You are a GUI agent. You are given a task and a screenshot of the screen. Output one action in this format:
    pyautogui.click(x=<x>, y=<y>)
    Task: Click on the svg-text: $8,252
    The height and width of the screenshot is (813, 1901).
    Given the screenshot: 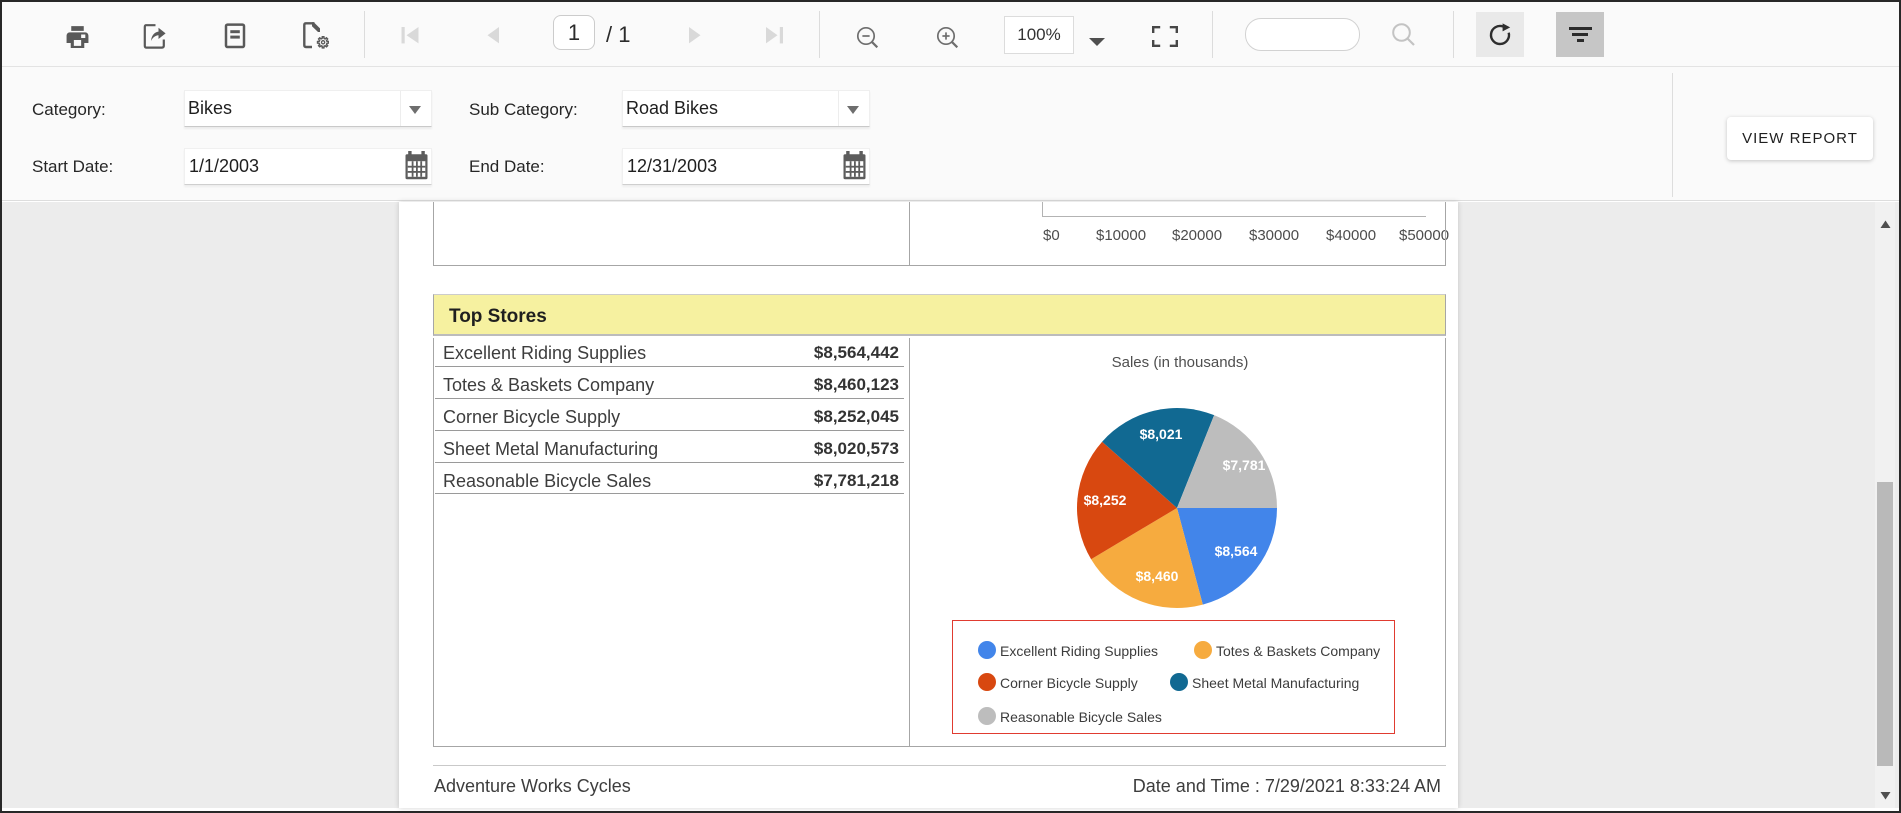 What is the action you would take?
    pyautogui.click(x=1105, y=500)
    